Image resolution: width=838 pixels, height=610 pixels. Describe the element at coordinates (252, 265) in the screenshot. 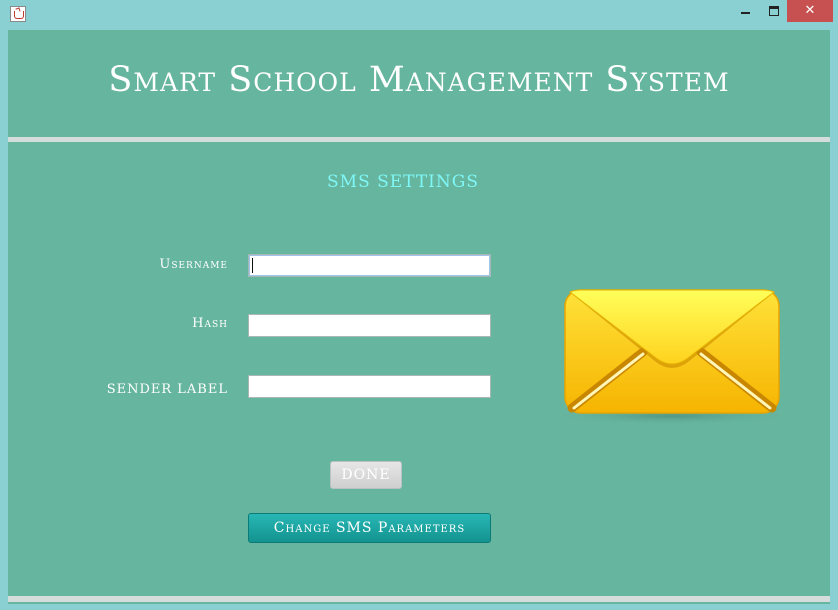

I see `text-cursor` at that location.